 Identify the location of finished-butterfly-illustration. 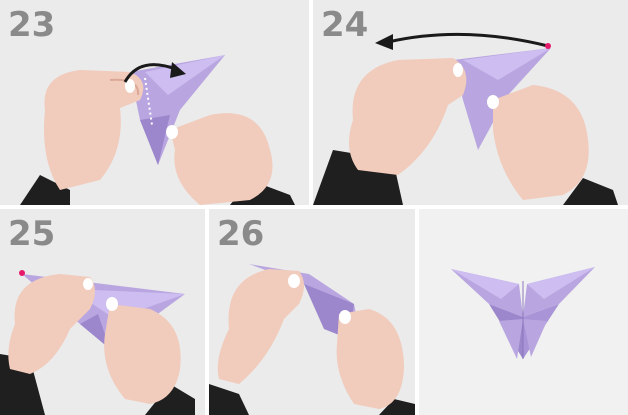
(523, 313).